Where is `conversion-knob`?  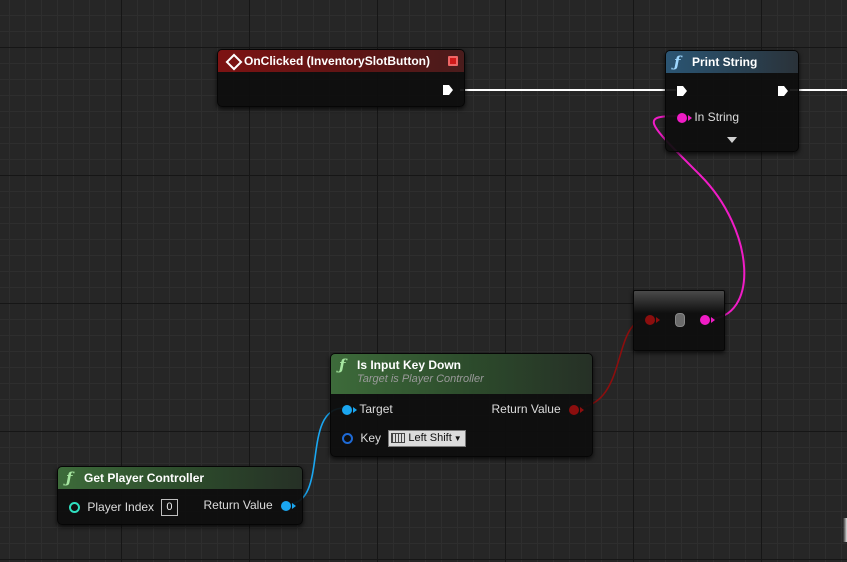 conversion-knob is located at coordinates (680, 320).